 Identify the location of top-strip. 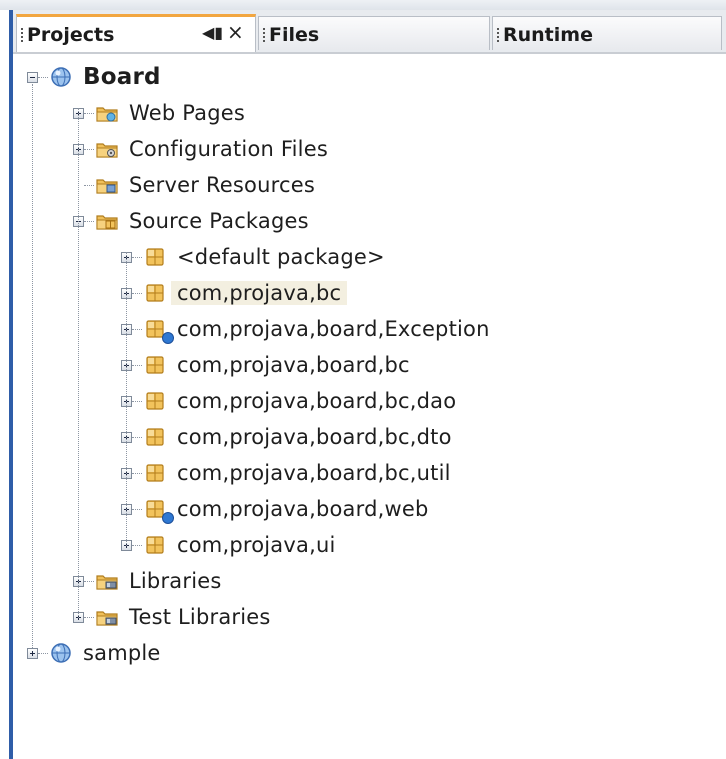
(363, 5).